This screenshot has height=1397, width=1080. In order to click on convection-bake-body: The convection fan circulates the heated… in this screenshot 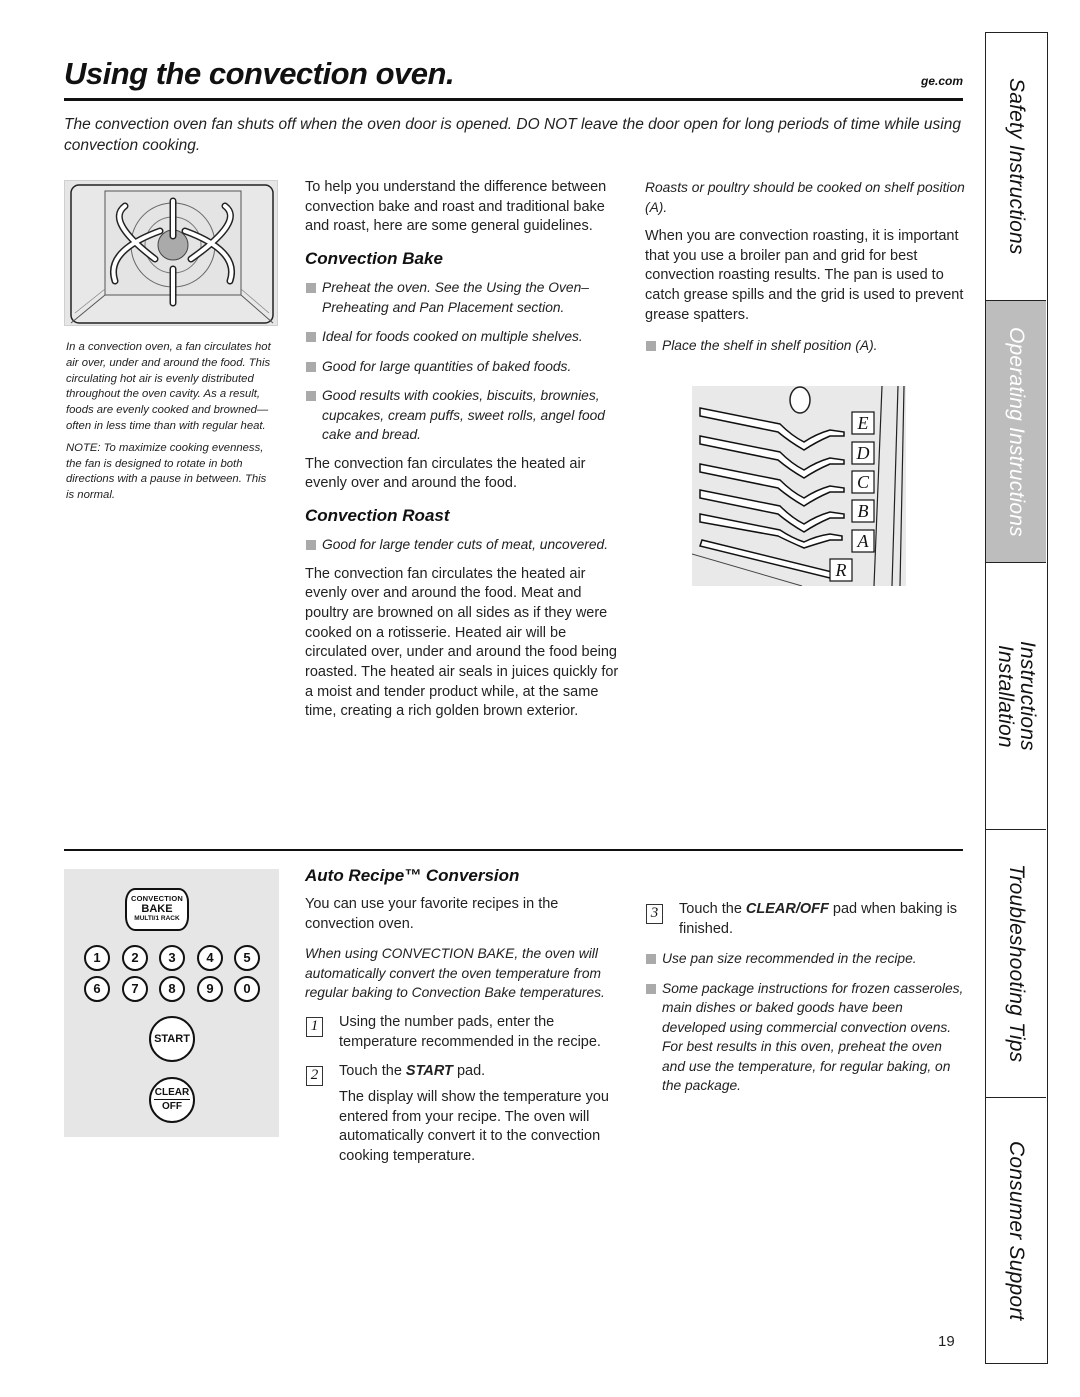, I will do `click(445, 473)`.